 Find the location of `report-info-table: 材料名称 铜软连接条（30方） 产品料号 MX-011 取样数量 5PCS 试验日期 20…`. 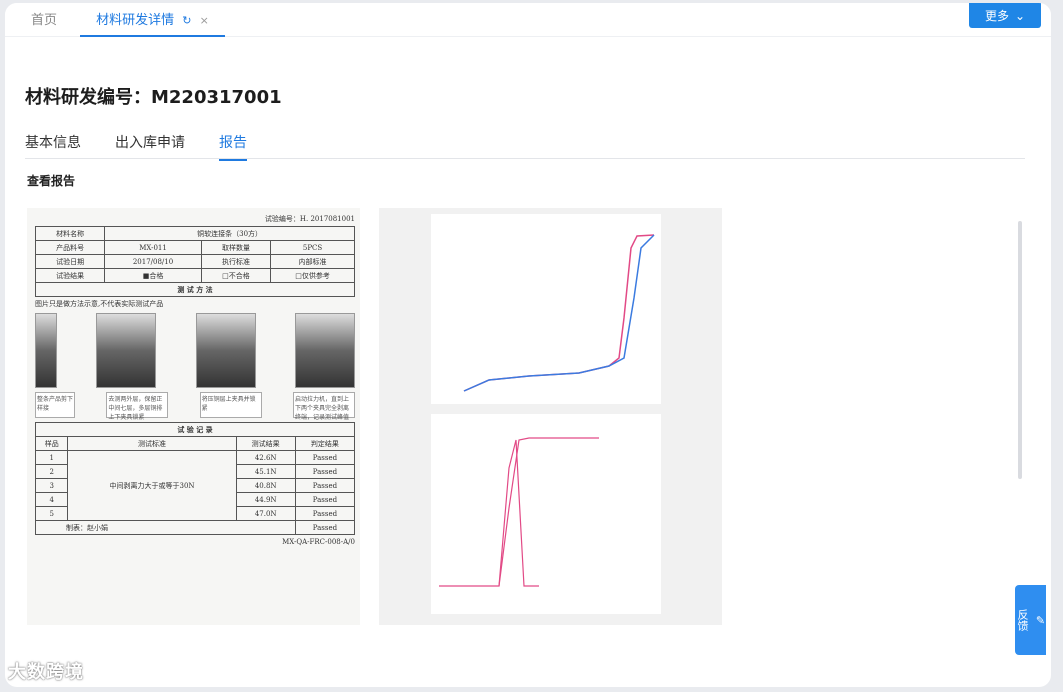

report-info-table: 材料名称 铜软连接条（30方） 产品料号 MX-011 取样数量 5PCS 试验日期 20… is located at coordinates (194, 261).